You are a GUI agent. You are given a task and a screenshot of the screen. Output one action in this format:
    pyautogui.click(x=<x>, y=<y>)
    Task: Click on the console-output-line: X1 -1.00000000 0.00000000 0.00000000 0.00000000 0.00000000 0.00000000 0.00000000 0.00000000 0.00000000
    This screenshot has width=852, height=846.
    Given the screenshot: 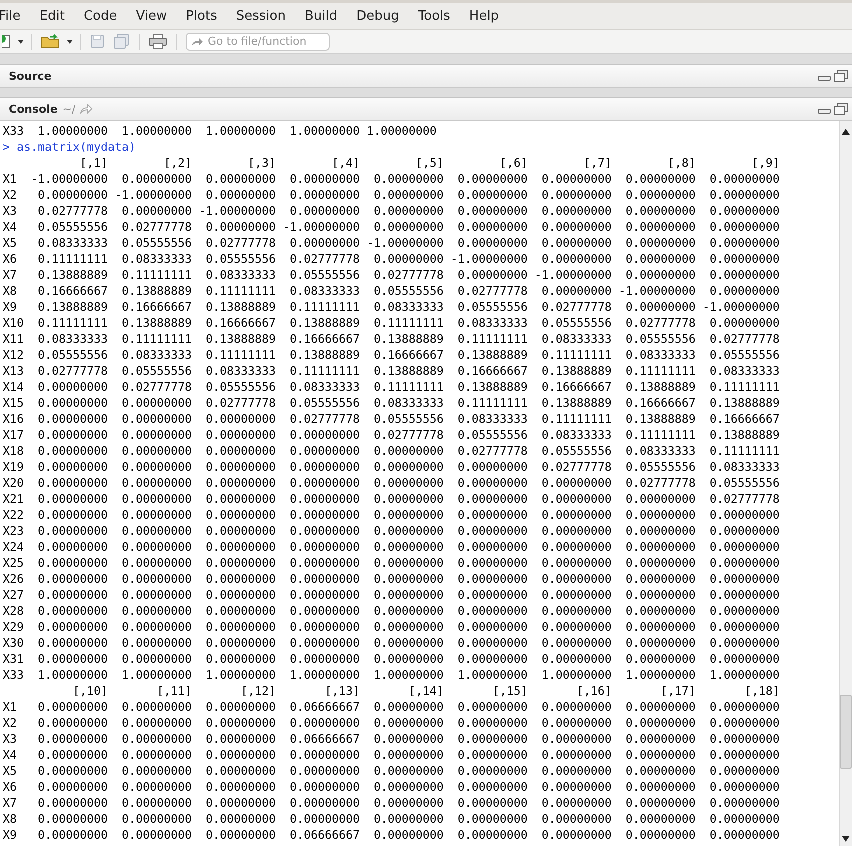 What is the action you would take?
    pyautogui.click(x=391, y=179)
    